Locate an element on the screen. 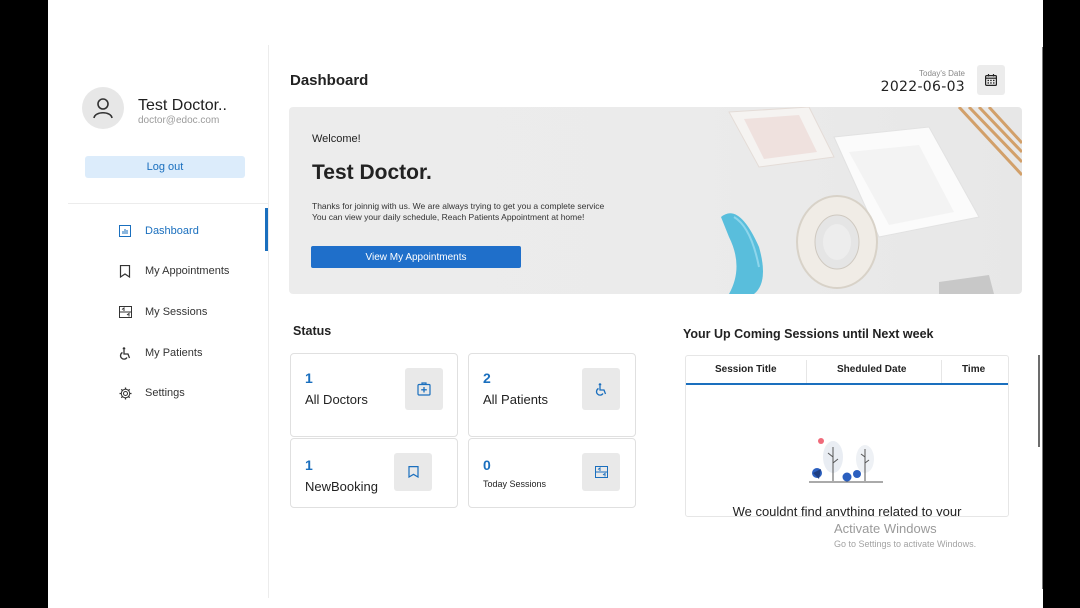  nav-item-appointments: My Appointments is located at coordinates (173, 271).